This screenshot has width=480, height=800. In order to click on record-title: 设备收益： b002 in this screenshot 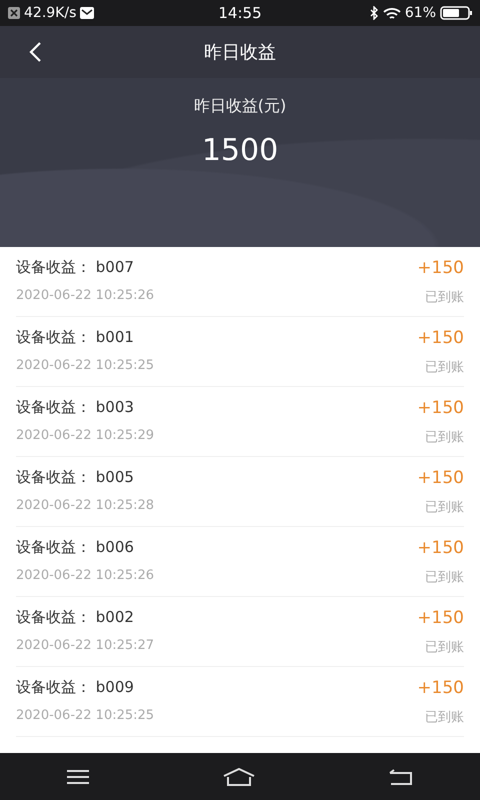, I will do `click(75, 618)`.